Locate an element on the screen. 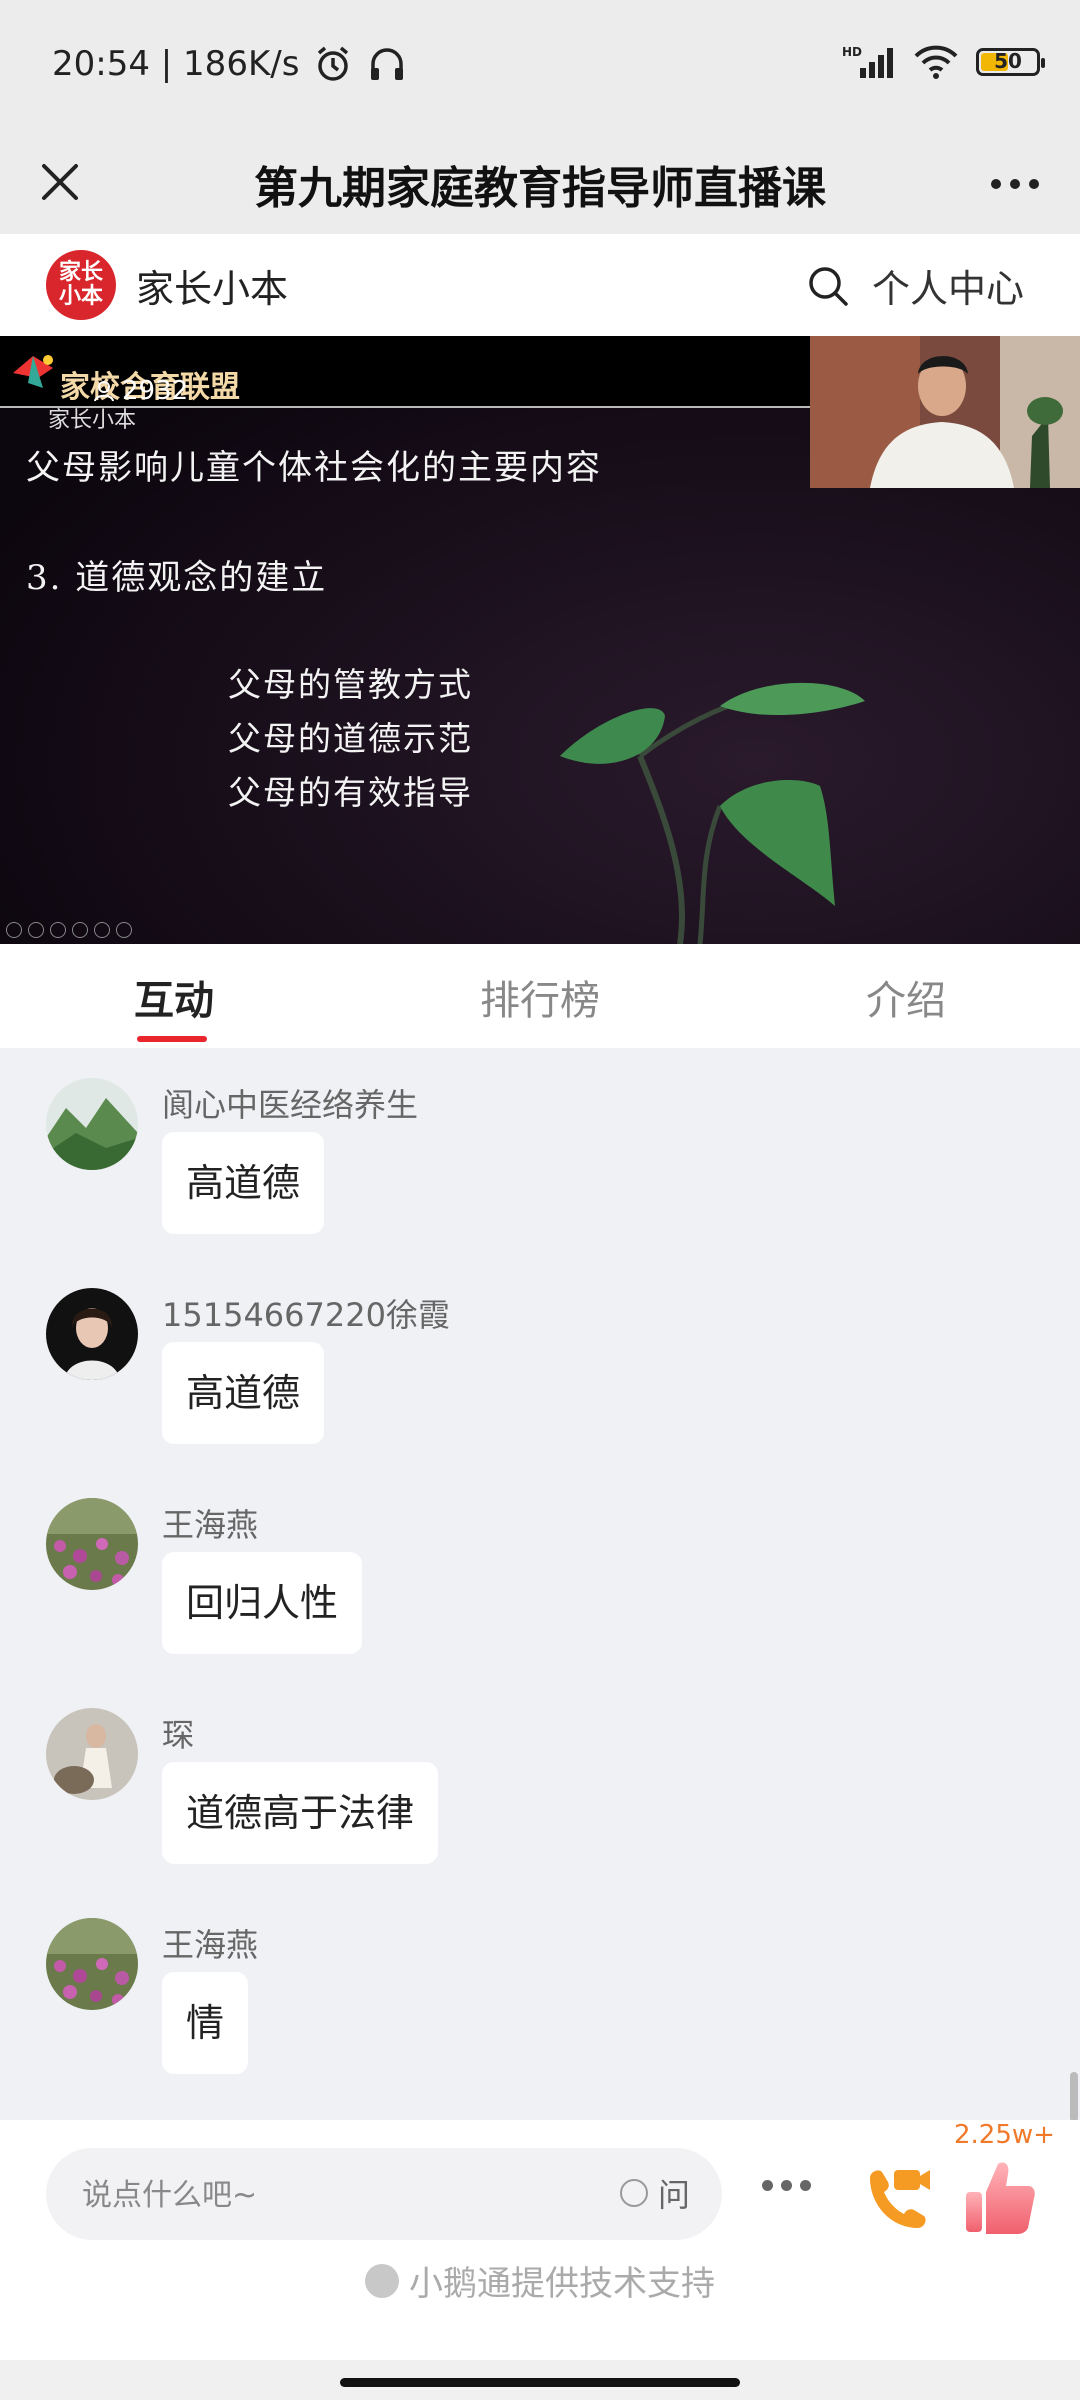  status-right: HD 50 is located at coordinates (943, 62).